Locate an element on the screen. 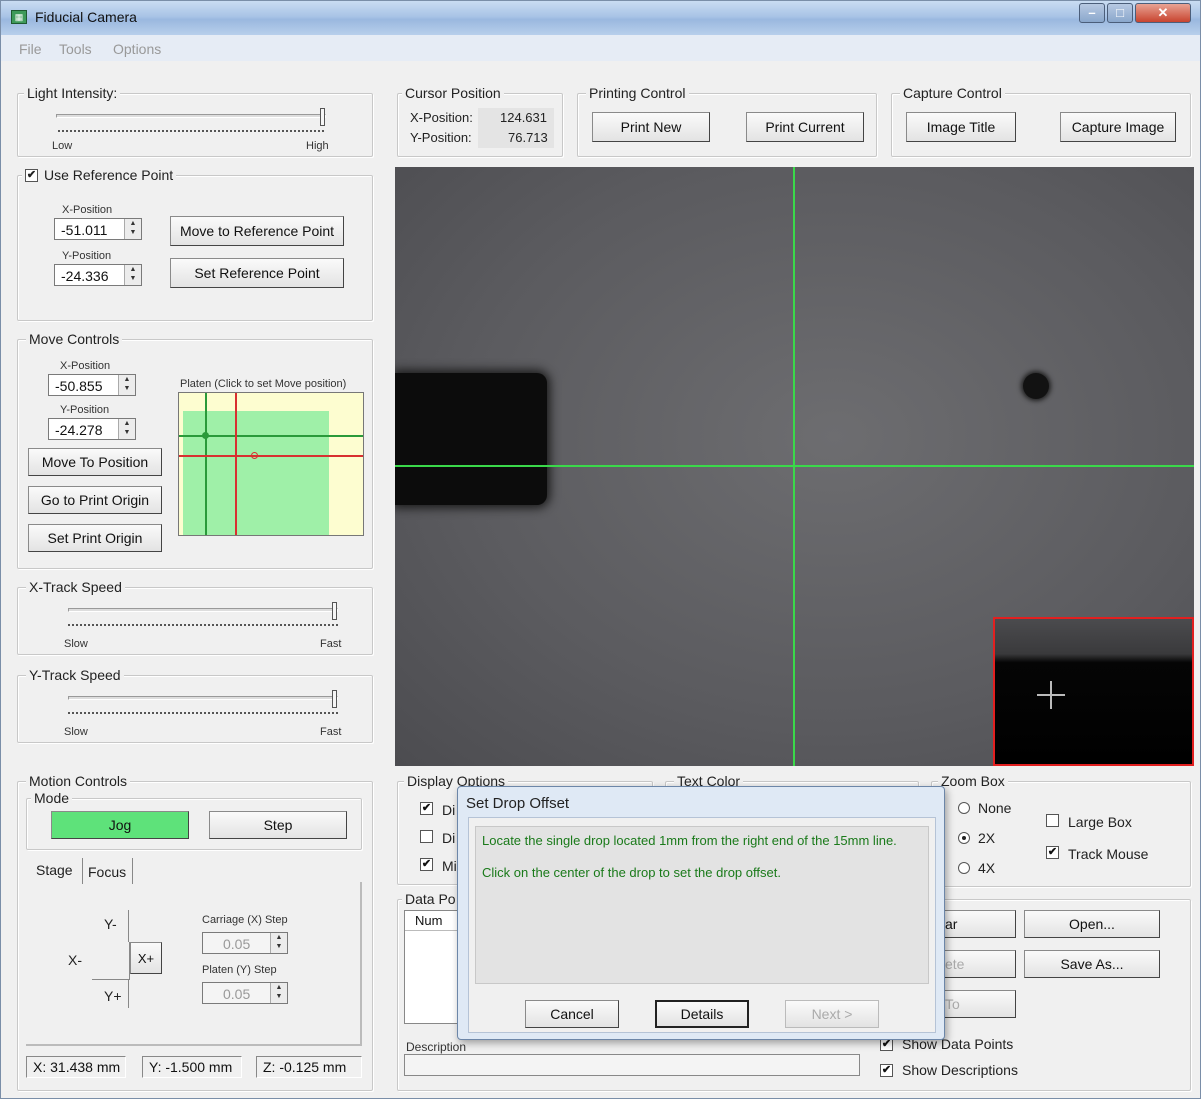 The image size is (1201, 1099). mode-label: Mode is located at coordinates (52, 798).